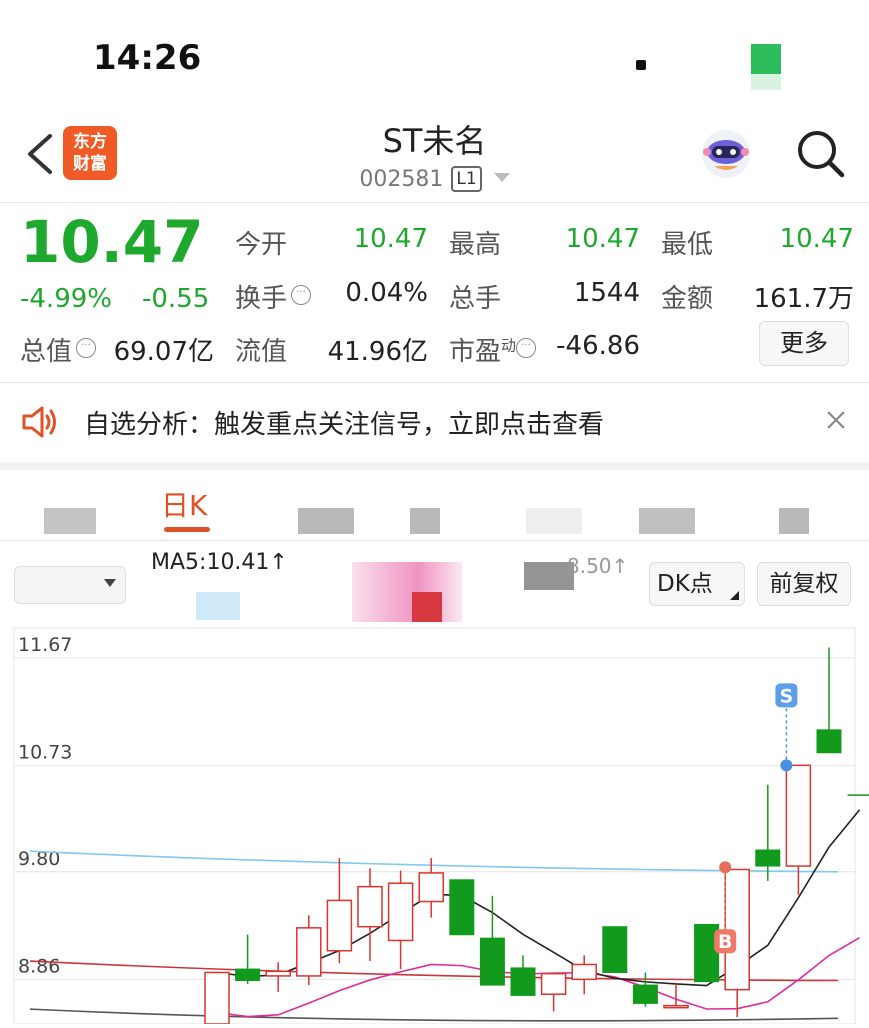 This screenshot has width=869, height=1028. Describe the element at coordinates (466, 179) in the screenshot. I see `level-badge: L1` at that location.